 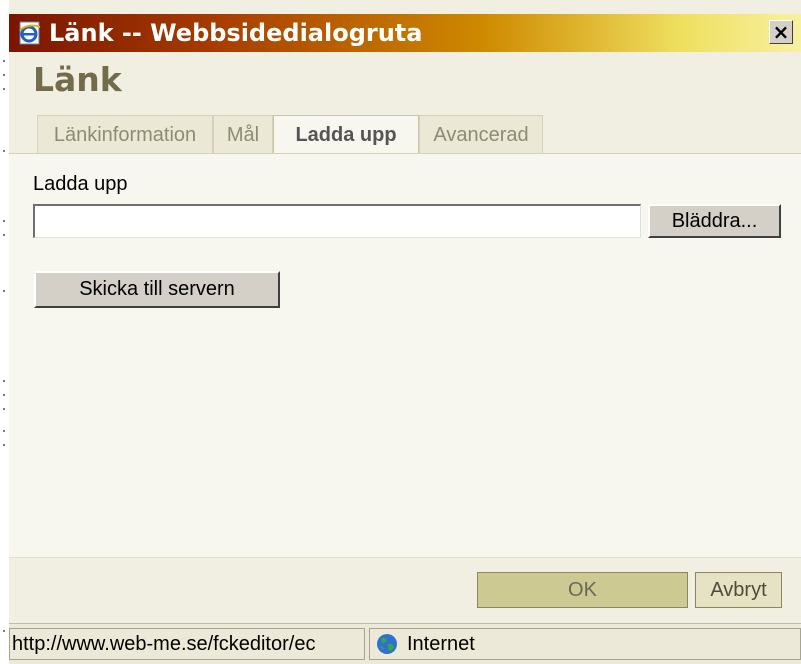 What do you see at coordinates (80, 184) in the screenshot?
I see `upload-label: Ladda upp` at bounding box center [80, 184].